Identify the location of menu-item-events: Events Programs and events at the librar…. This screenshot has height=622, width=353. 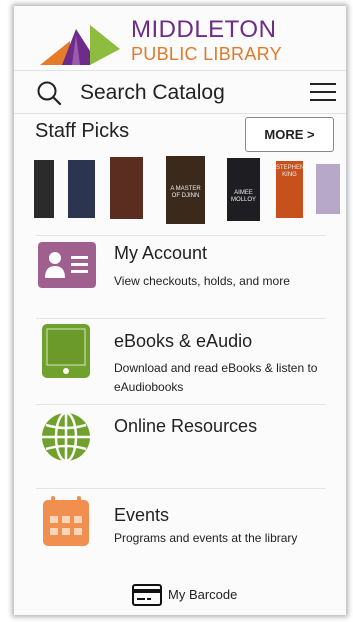
(180, 526).